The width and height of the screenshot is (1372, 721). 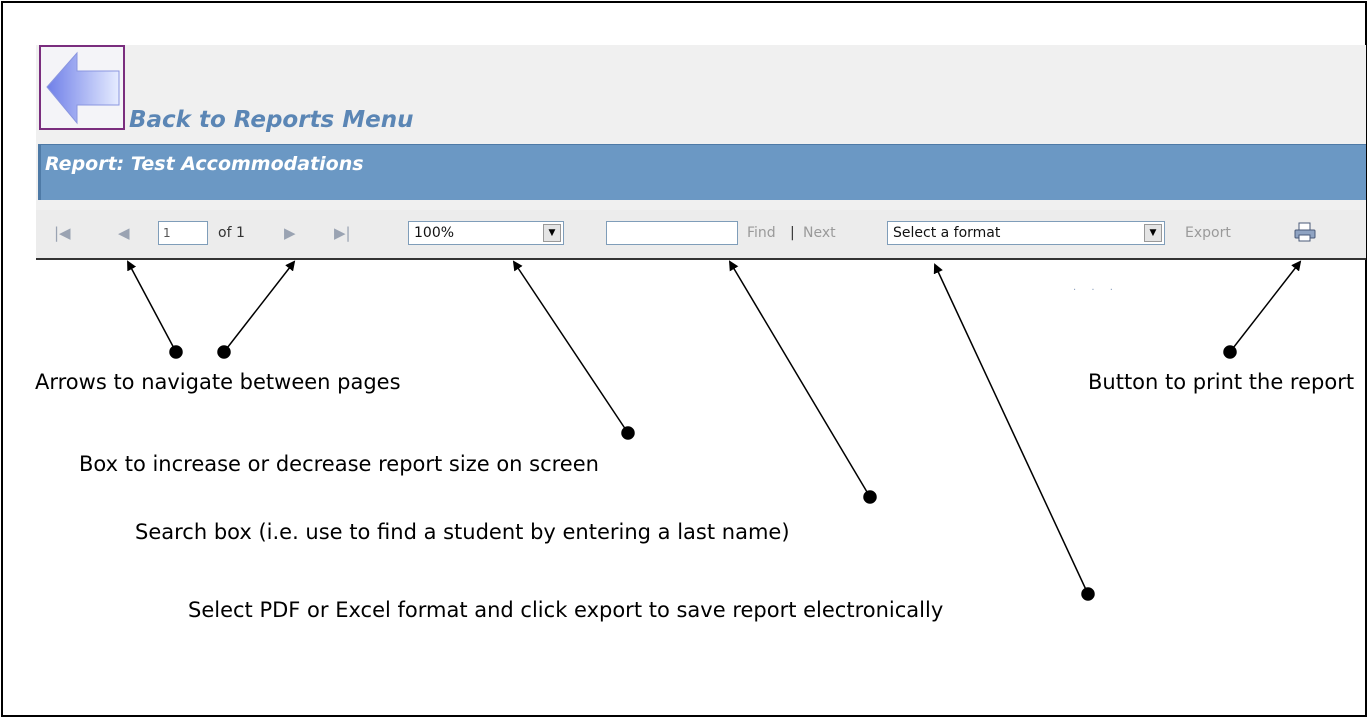 I want to click on annotation-print: Button to print the report, so click(x=1221, y=382).